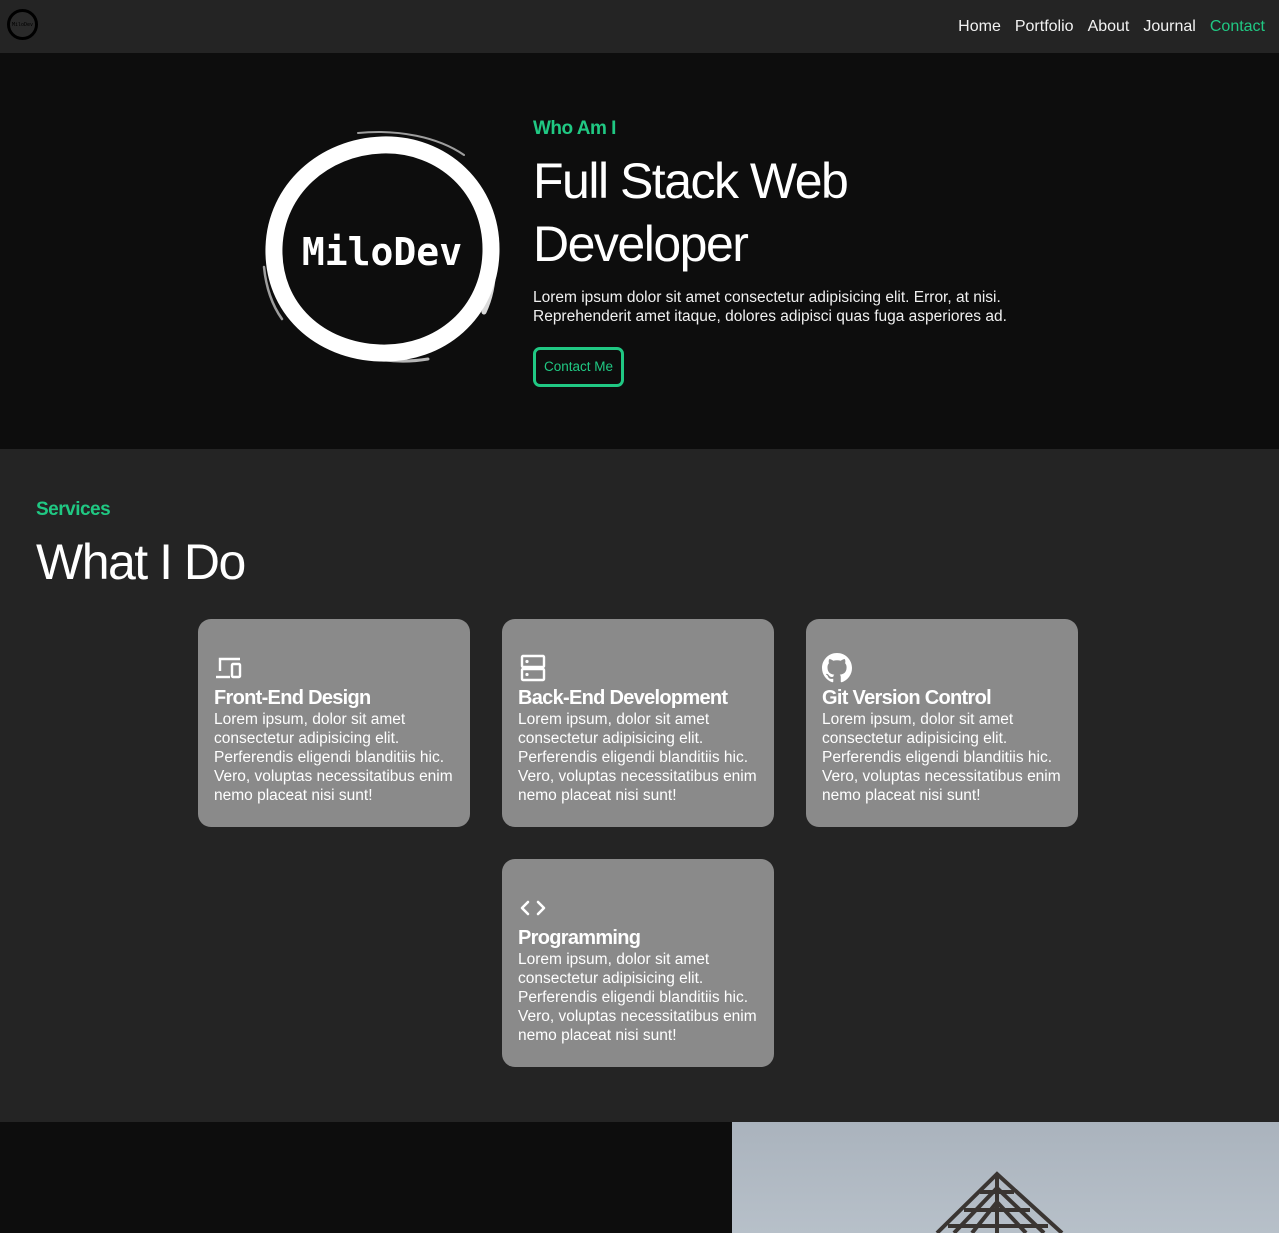 This screenshot has width=1279, height=1233. Describe the element at coordinates (533, 908) in the screenshot. I see `code-icon` at that location.